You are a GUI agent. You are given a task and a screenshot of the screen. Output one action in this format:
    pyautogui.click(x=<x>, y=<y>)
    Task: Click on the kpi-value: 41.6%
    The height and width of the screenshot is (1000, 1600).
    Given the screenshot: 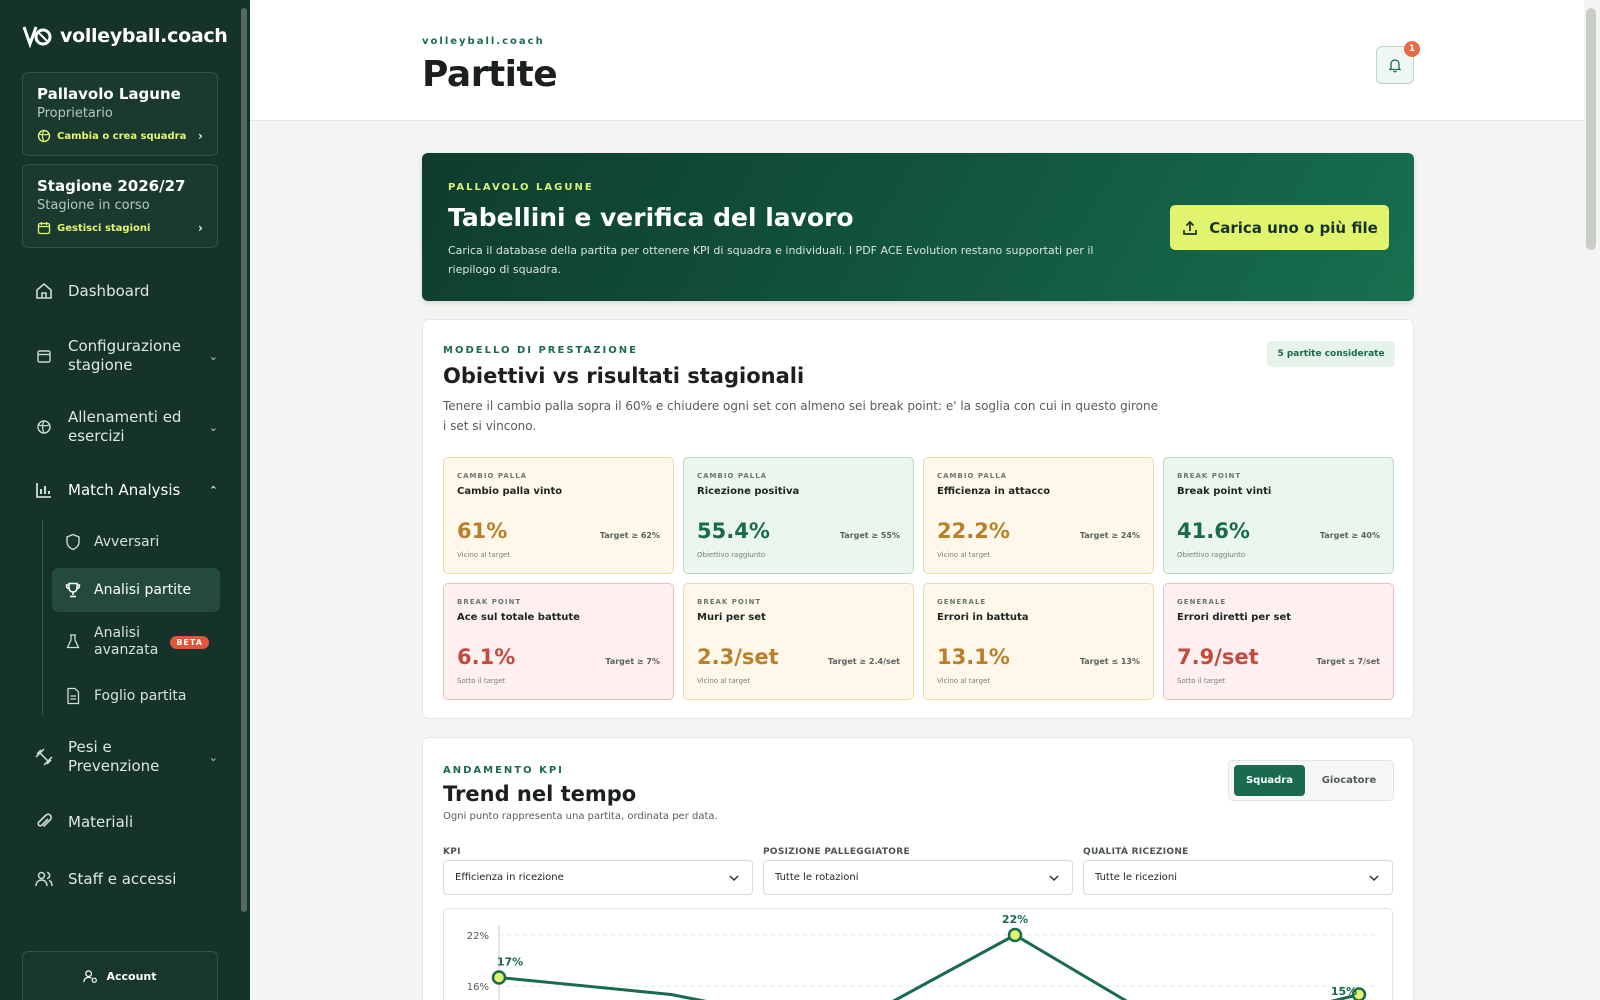 What is the action you would take?
    pyautogui.click(x=1213, y=531)
    